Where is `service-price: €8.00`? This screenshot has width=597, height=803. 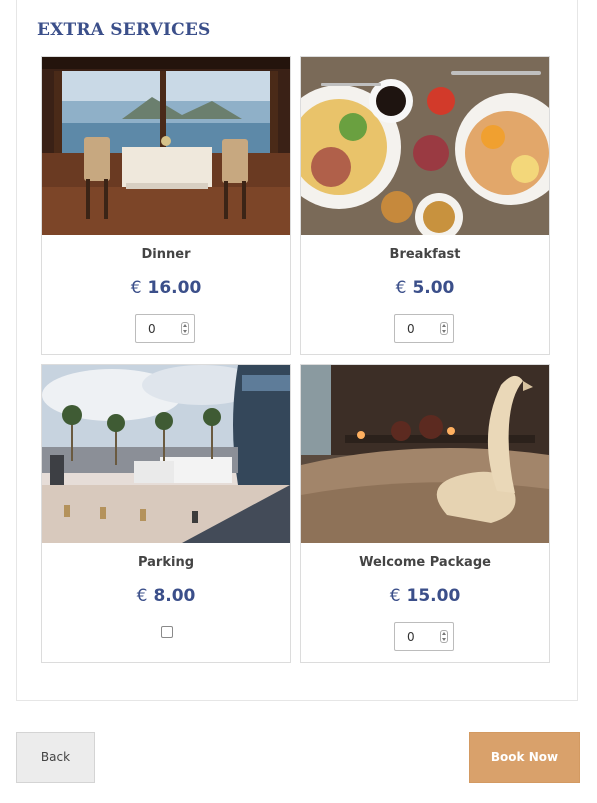 service-price: €8.00 is located at coordinates (166, 596).